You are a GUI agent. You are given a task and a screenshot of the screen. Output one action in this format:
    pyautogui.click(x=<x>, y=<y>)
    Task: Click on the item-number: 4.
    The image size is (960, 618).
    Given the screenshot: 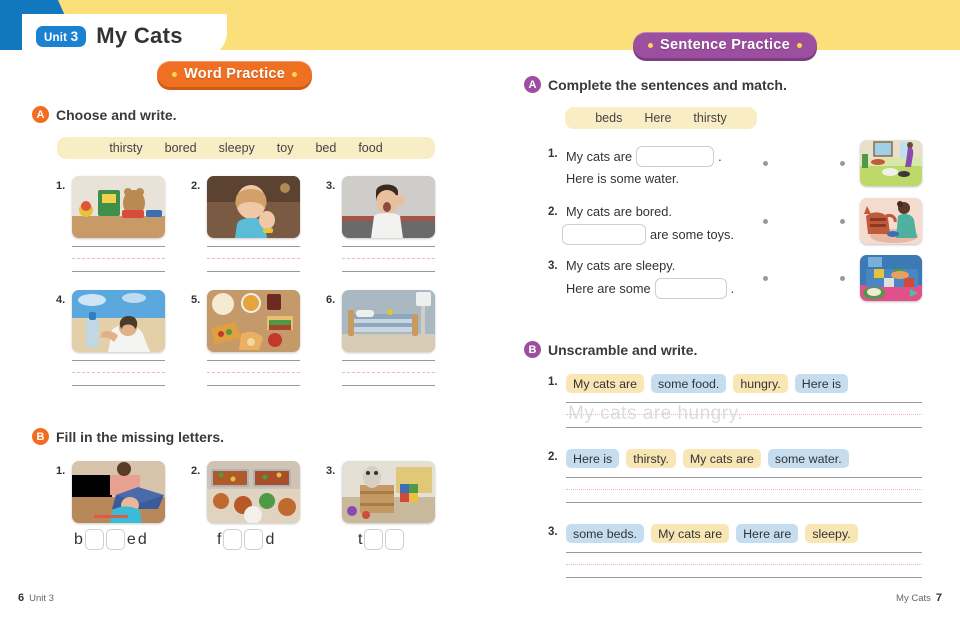 What is the action you would take?
    pyautogui.click(x=61, y=300)
    